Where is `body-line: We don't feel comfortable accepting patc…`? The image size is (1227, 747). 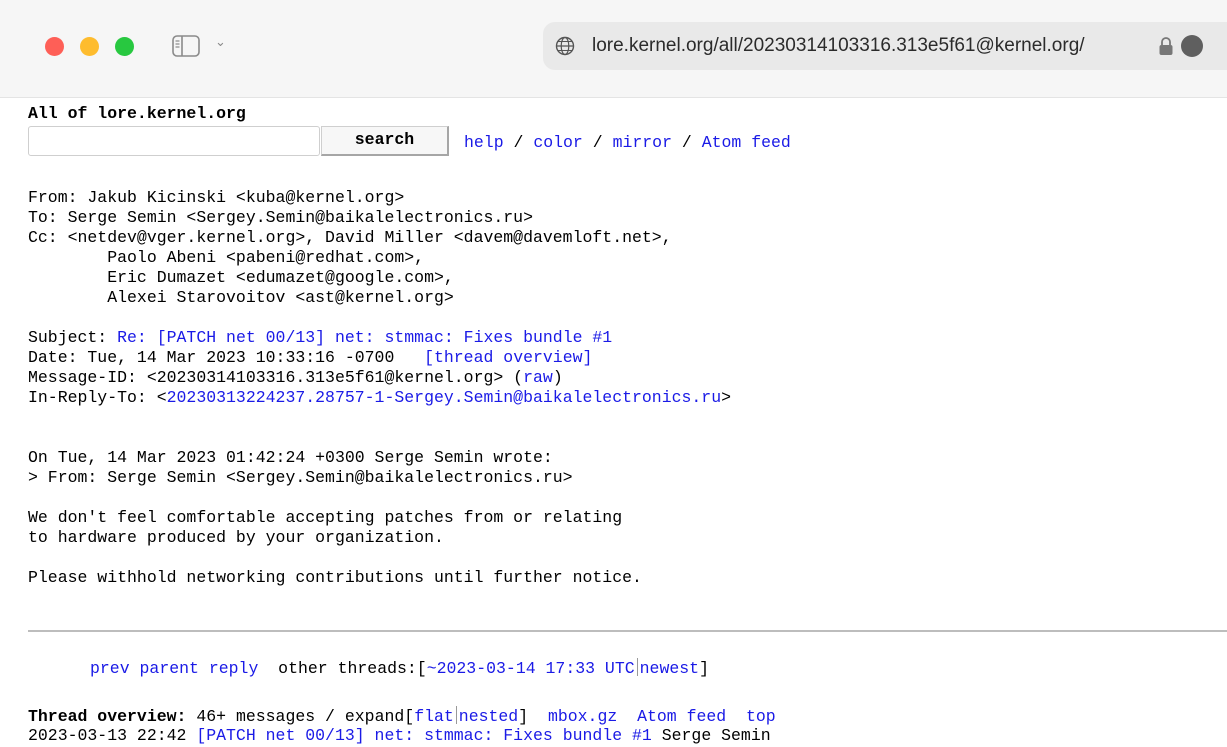
body-line: We don't feel comfortable accepting patc… is located at coordinates (325, 517).